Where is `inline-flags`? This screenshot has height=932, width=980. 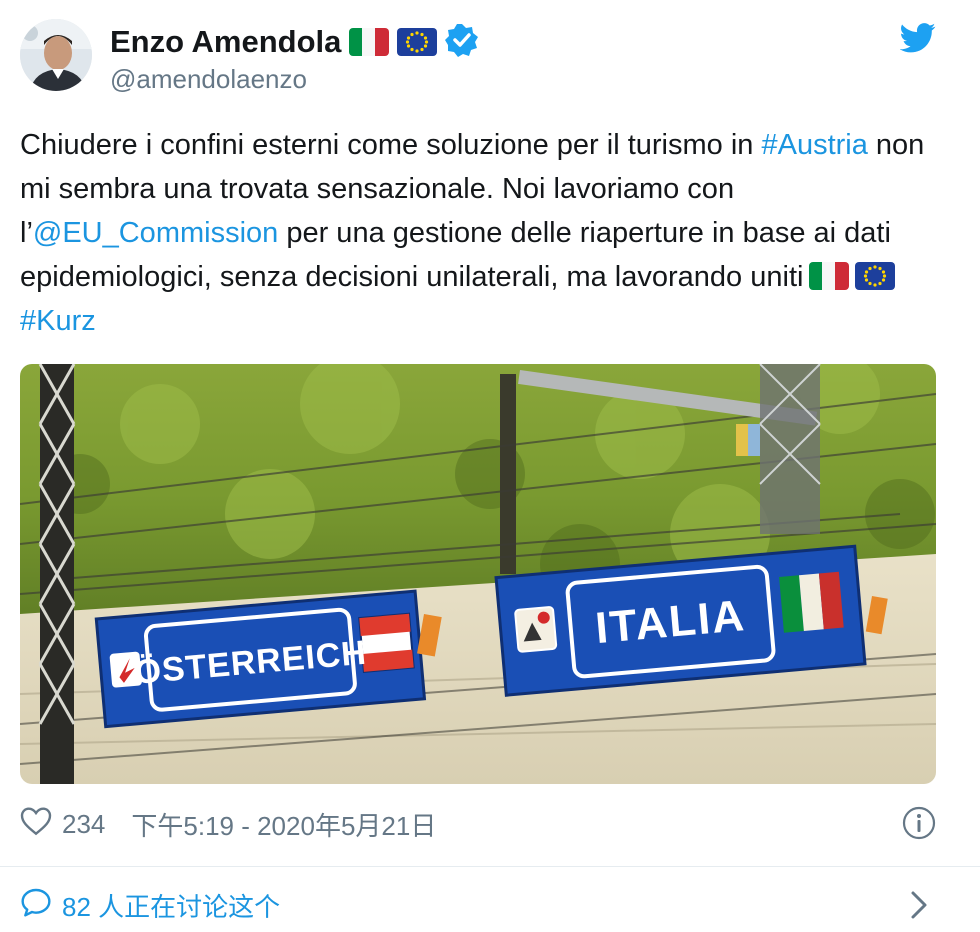 inline-flags is located at coordinates (852, 276).